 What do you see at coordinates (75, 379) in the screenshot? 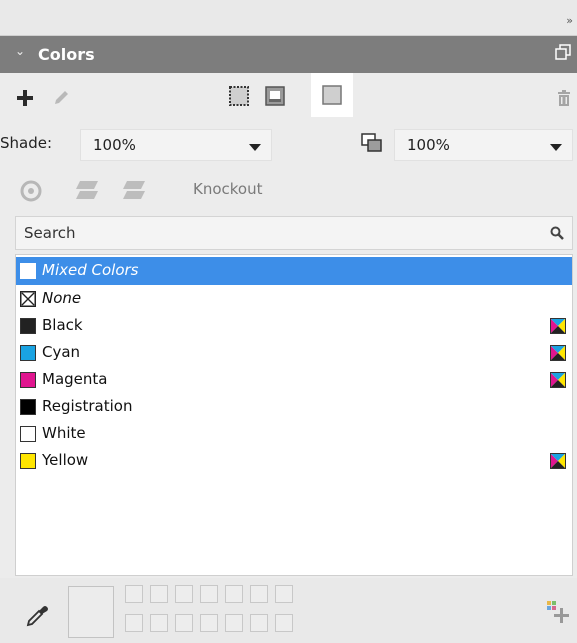
I see `color-name: Magenta` at bounding box center [75, 379].